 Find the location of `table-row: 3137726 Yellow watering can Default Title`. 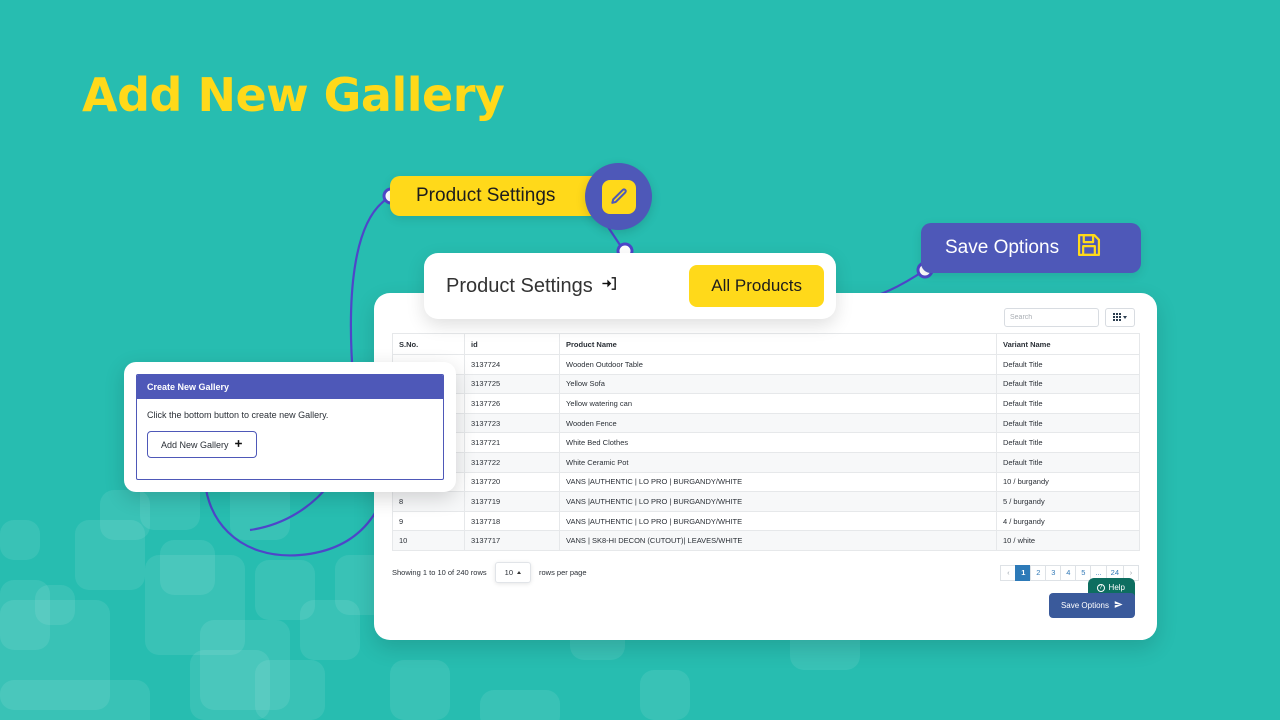

table-row: 3137726 Yellow watering can Default Title is located at coordinates (766, 403).